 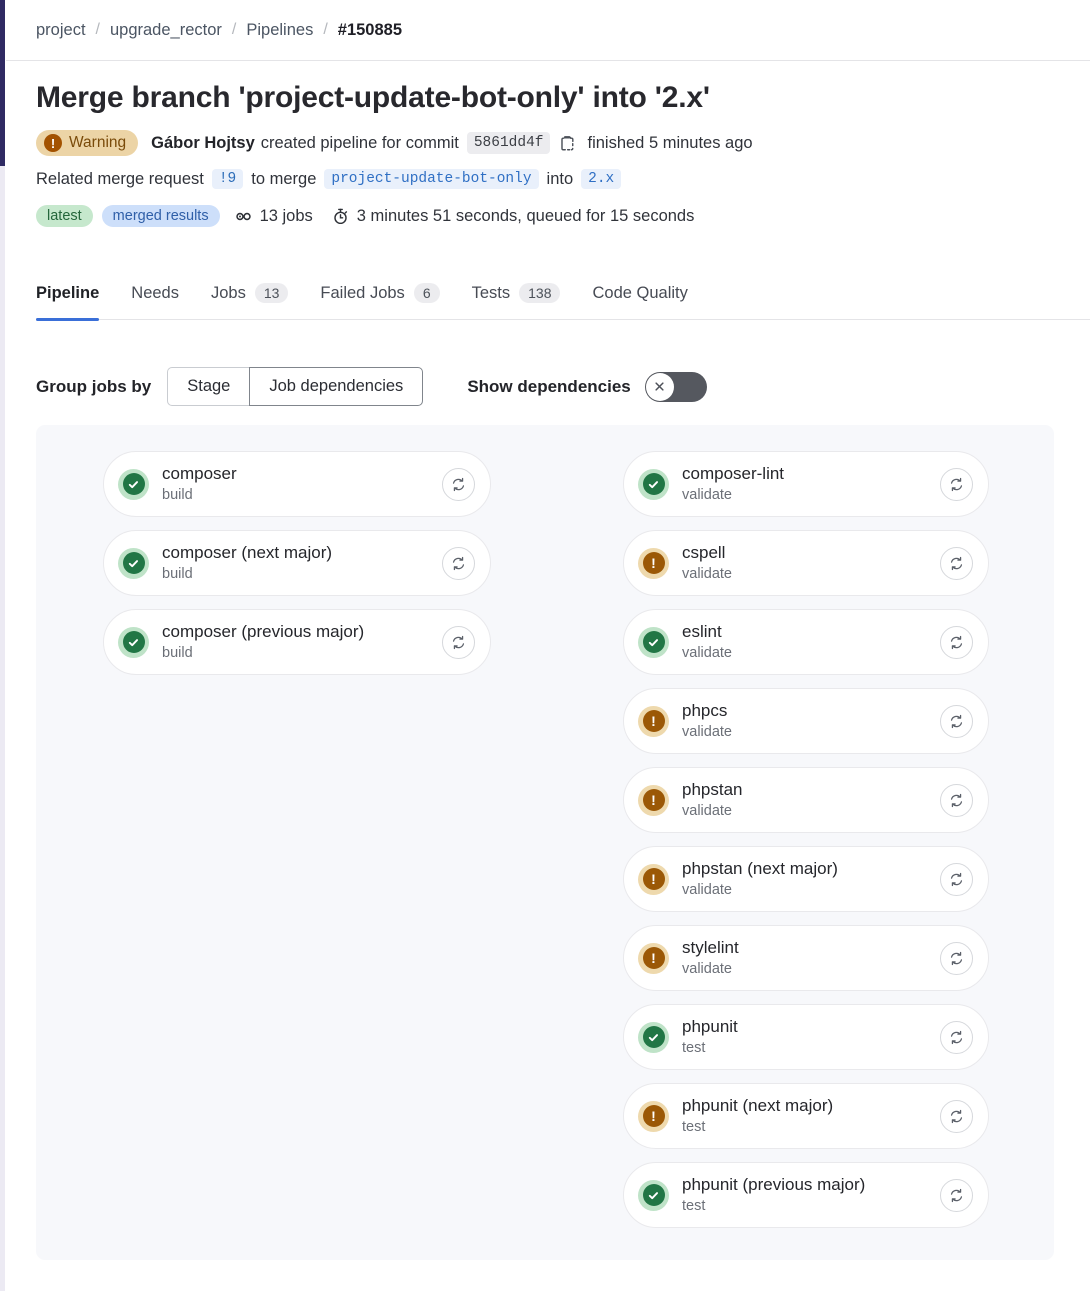 What do you see at coordinates (811, 641) in the screenshot?
I see `job-text: eslint validate` at bounding box center [811, 641].